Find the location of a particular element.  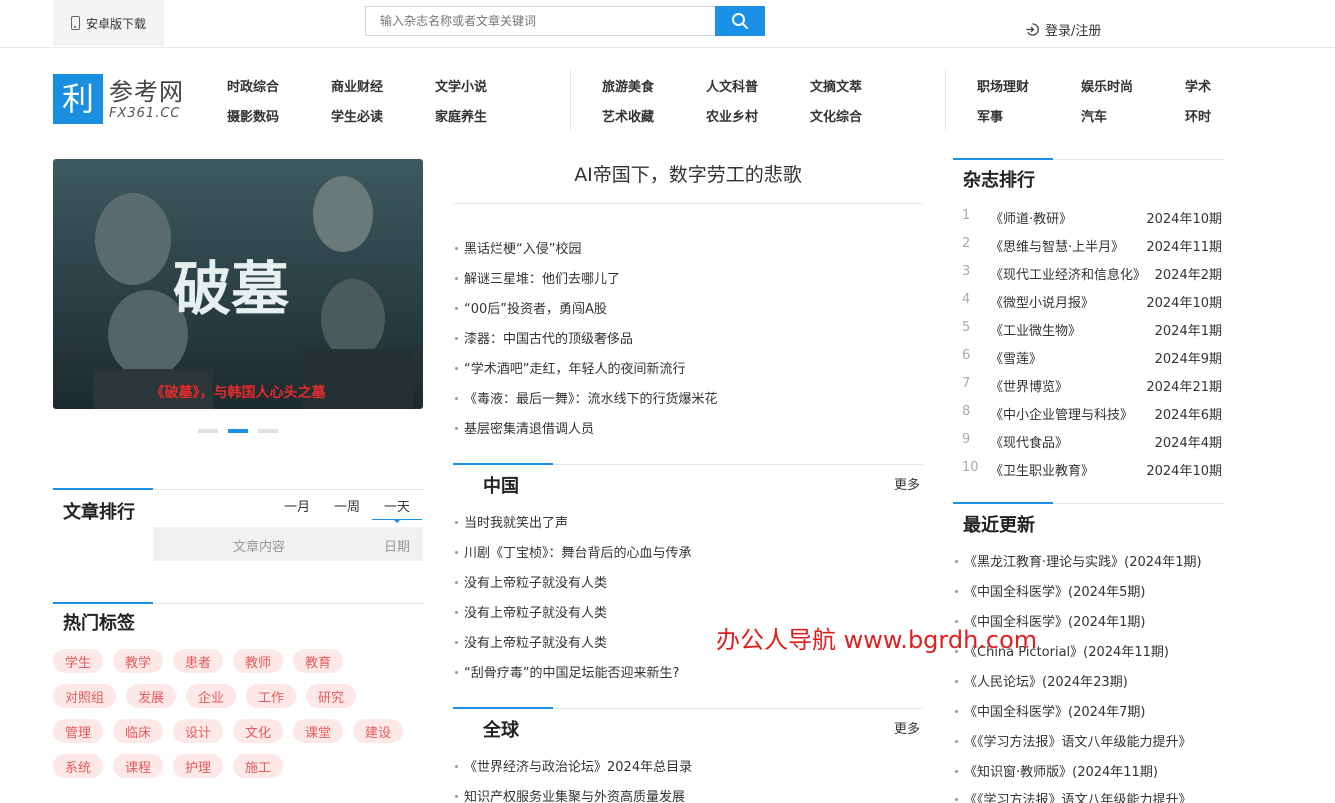

tag: 课堂 is located at coordinates (318, 731).